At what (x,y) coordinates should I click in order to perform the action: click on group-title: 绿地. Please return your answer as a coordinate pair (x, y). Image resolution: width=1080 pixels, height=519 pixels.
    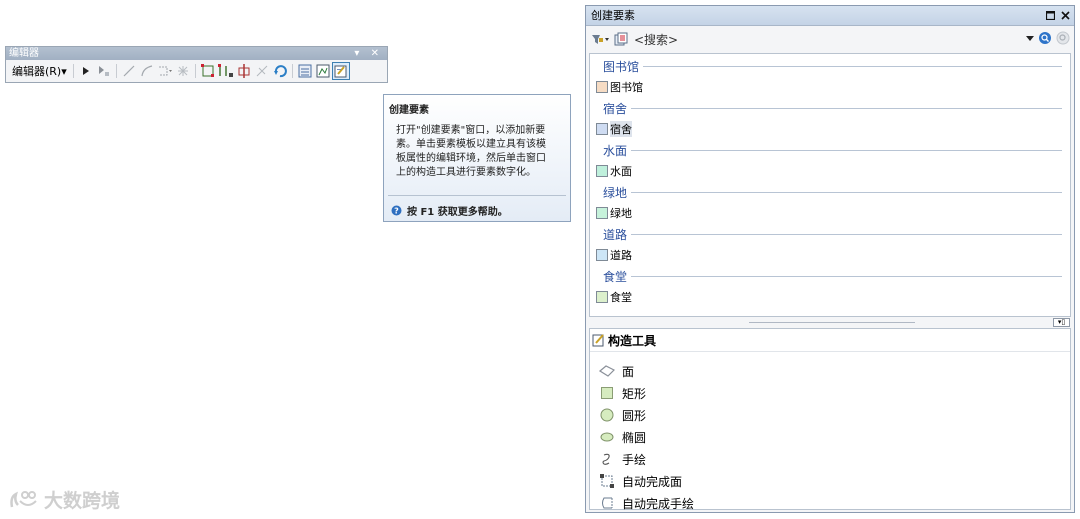
    Looking at the image, I should click on (615, 192).